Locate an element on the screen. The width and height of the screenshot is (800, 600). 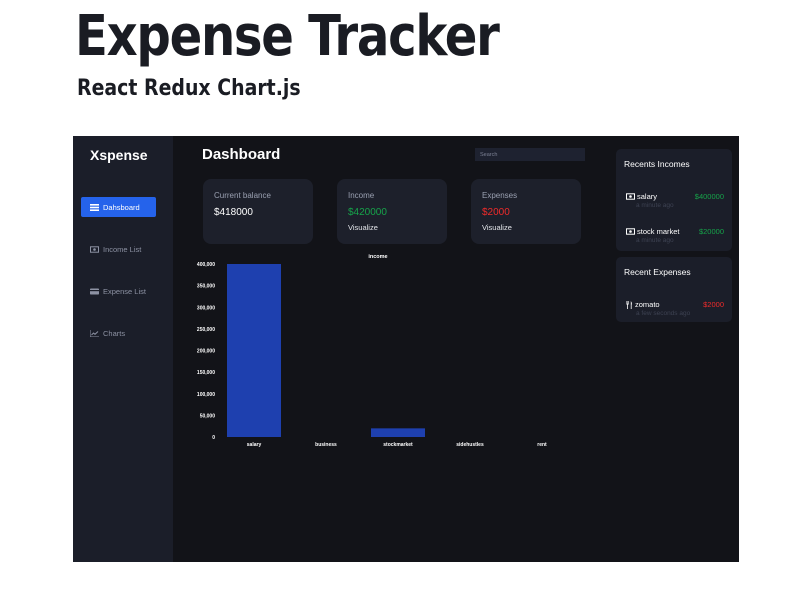
x-tick-label: stockmarket is located at coordinates (398, 445).